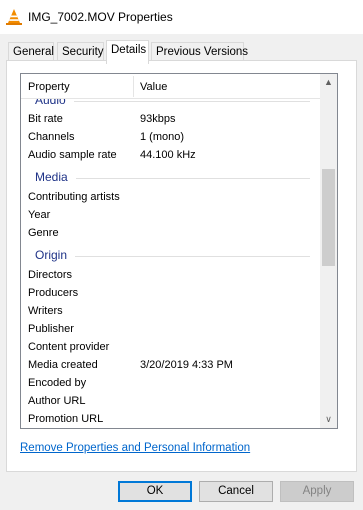  Describe the element at coordinates (33, 52) in the screenshot. I see `tab-general-label: General` at that location.